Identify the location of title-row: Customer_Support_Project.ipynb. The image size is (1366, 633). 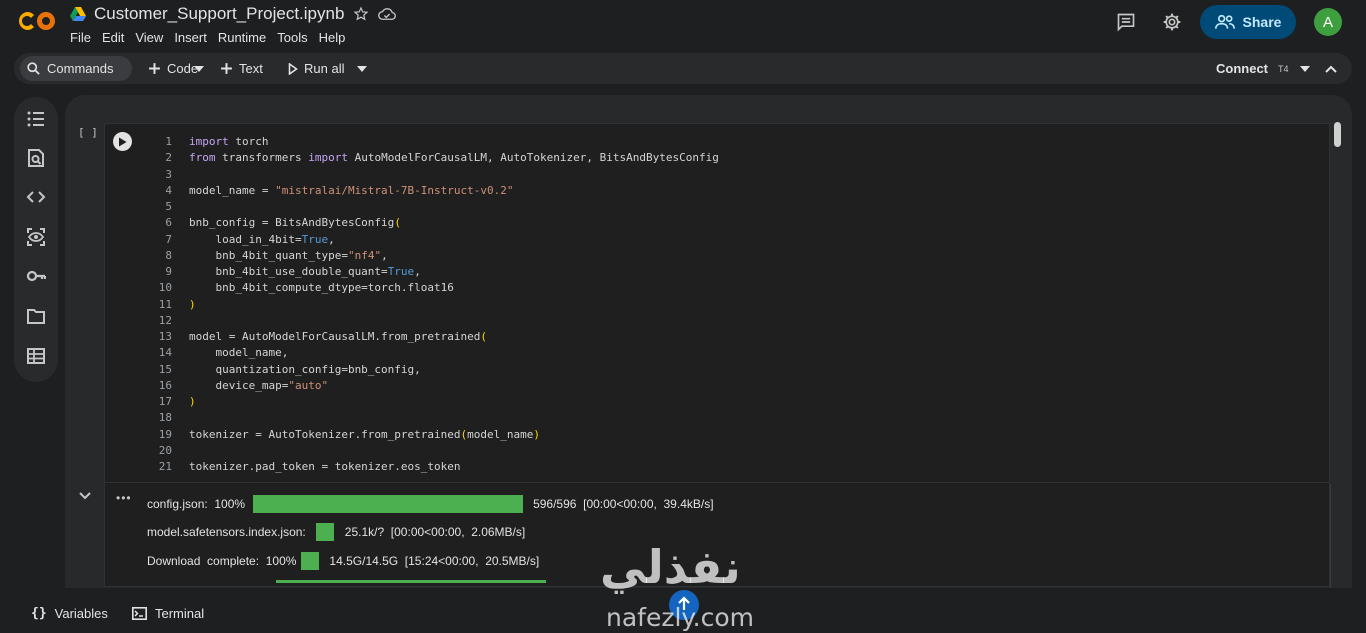
(233, 14).